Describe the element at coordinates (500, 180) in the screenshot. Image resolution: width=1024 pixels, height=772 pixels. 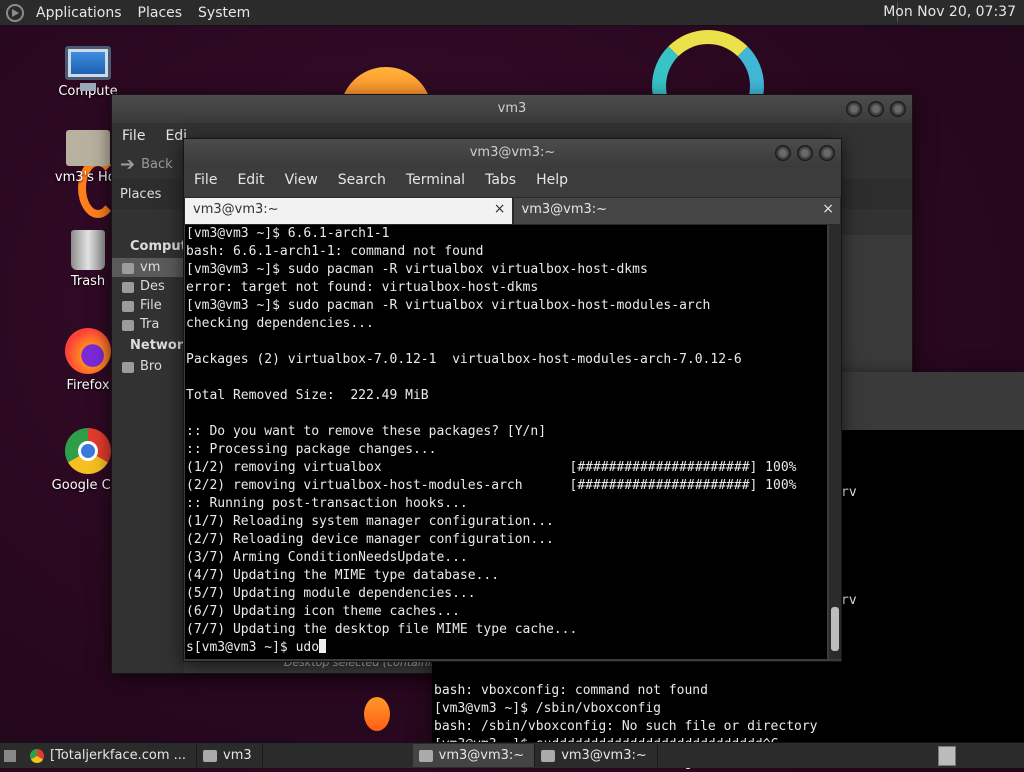
I see `menu-tabs: Tabs` at that location.